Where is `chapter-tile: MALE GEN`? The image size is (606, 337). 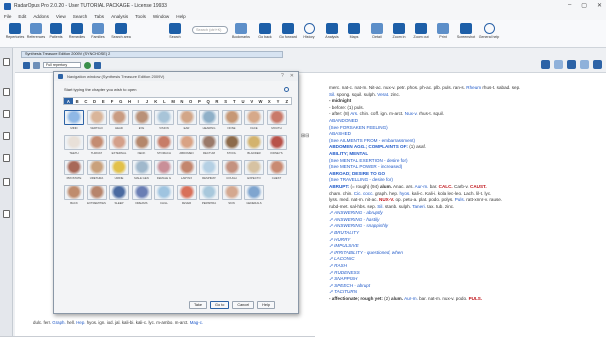
chapter-tile: MALE GEN is located at coordinates (141, 171).